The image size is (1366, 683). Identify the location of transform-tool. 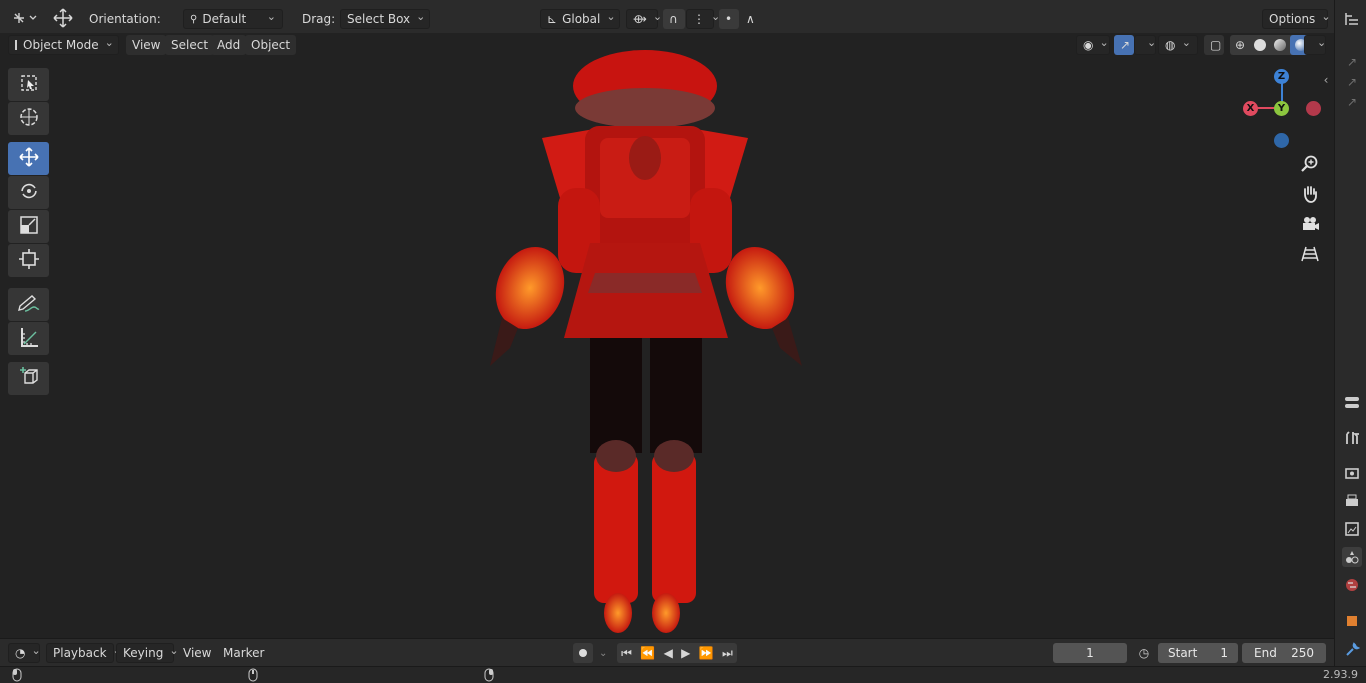
(28, 260).